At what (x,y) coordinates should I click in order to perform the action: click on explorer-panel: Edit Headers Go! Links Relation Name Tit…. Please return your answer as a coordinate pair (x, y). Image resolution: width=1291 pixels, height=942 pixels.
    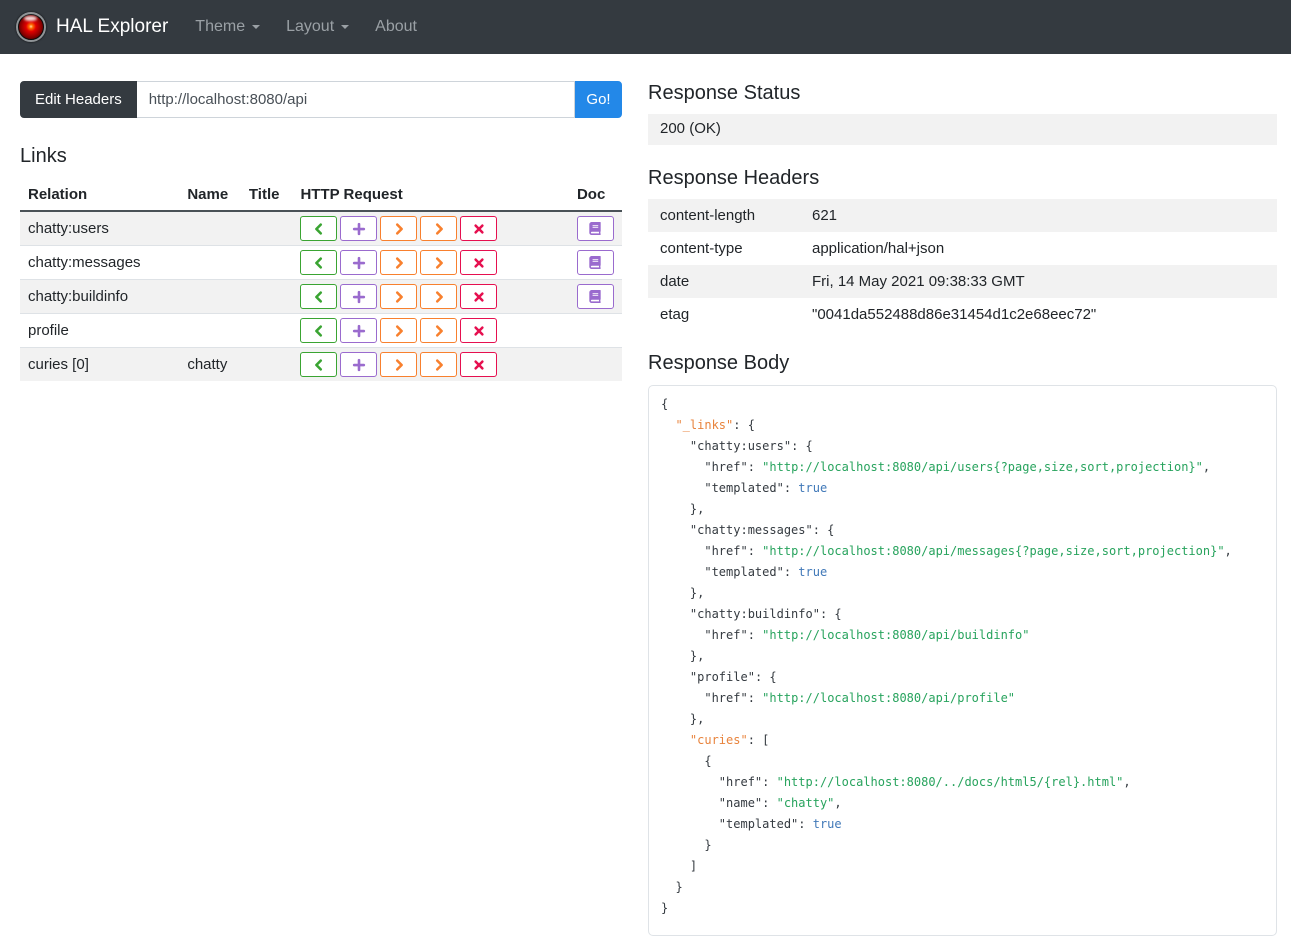
    Looking at the image, I should click on (321, 231).